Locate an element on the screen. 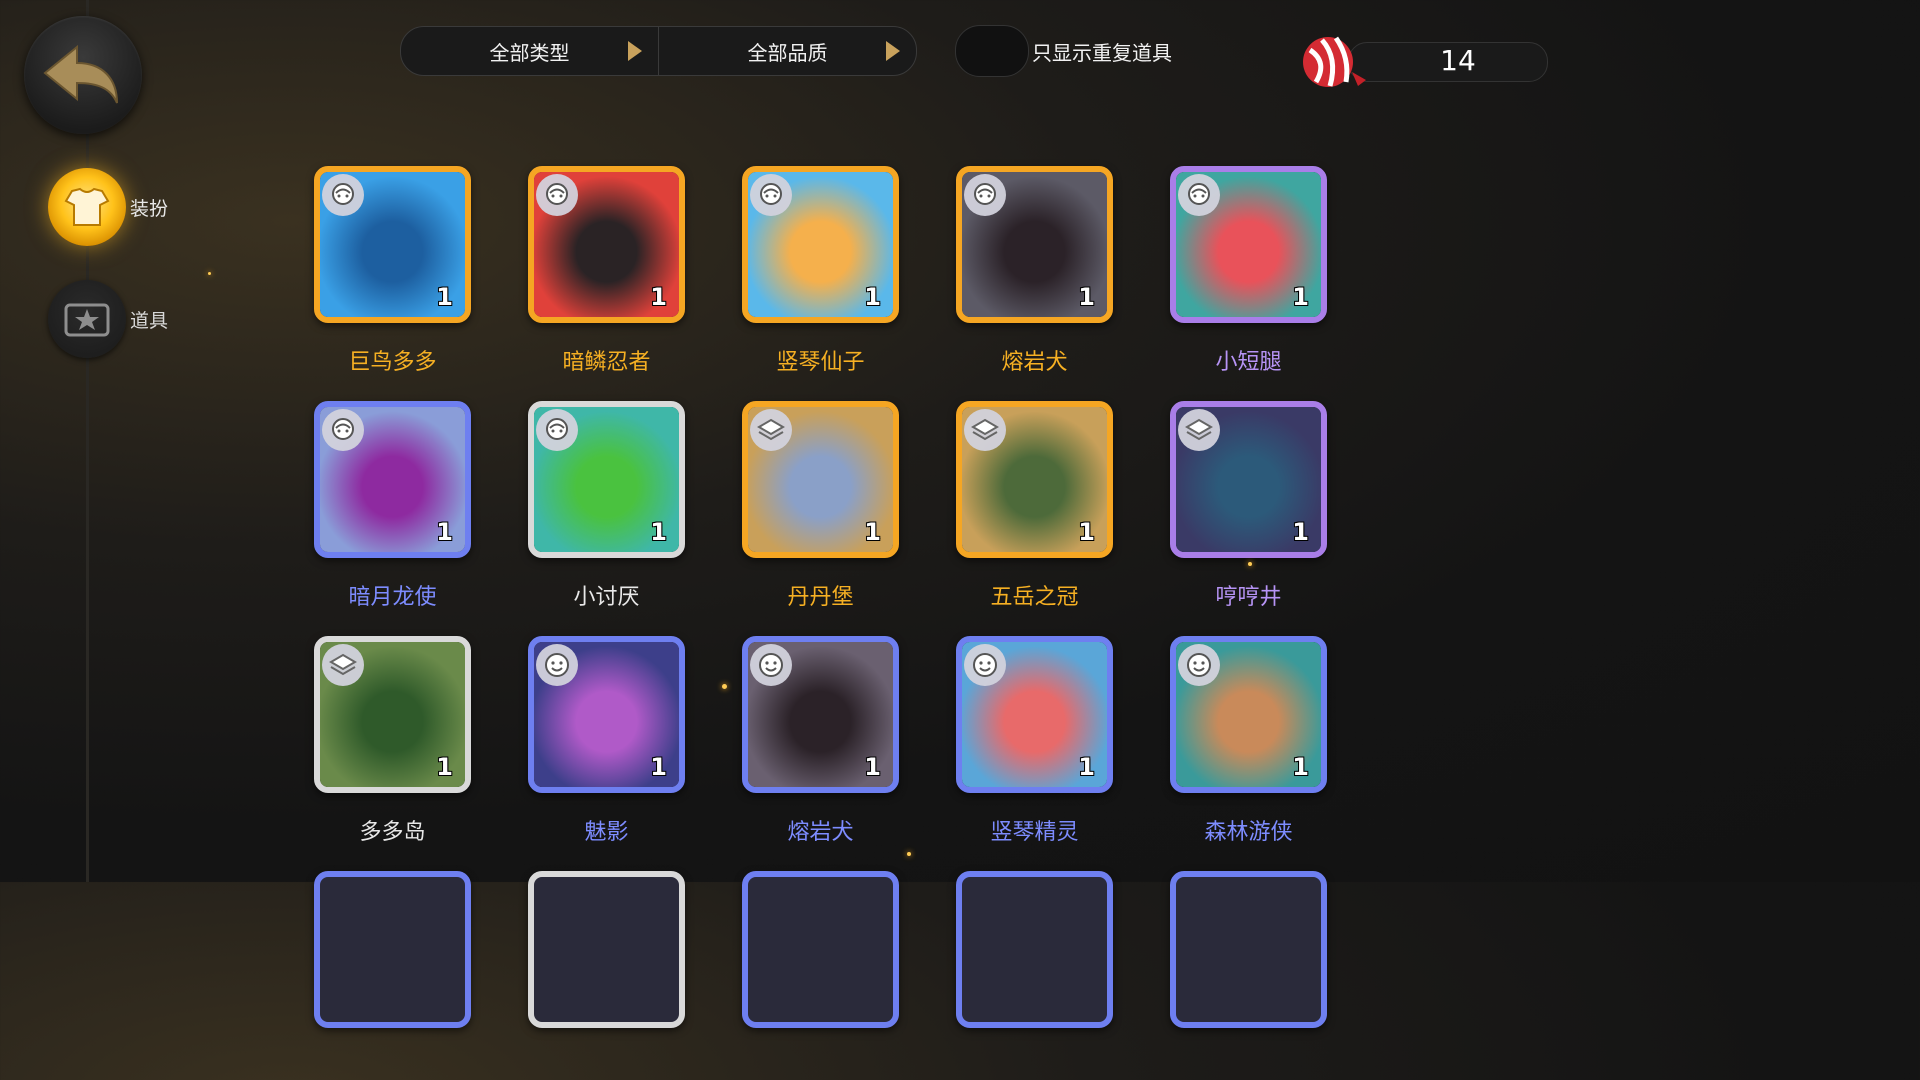 The height and width of the screenshot is (1080, 1920). item-name: 哼哼井 is located at coordinates (1248, 597).